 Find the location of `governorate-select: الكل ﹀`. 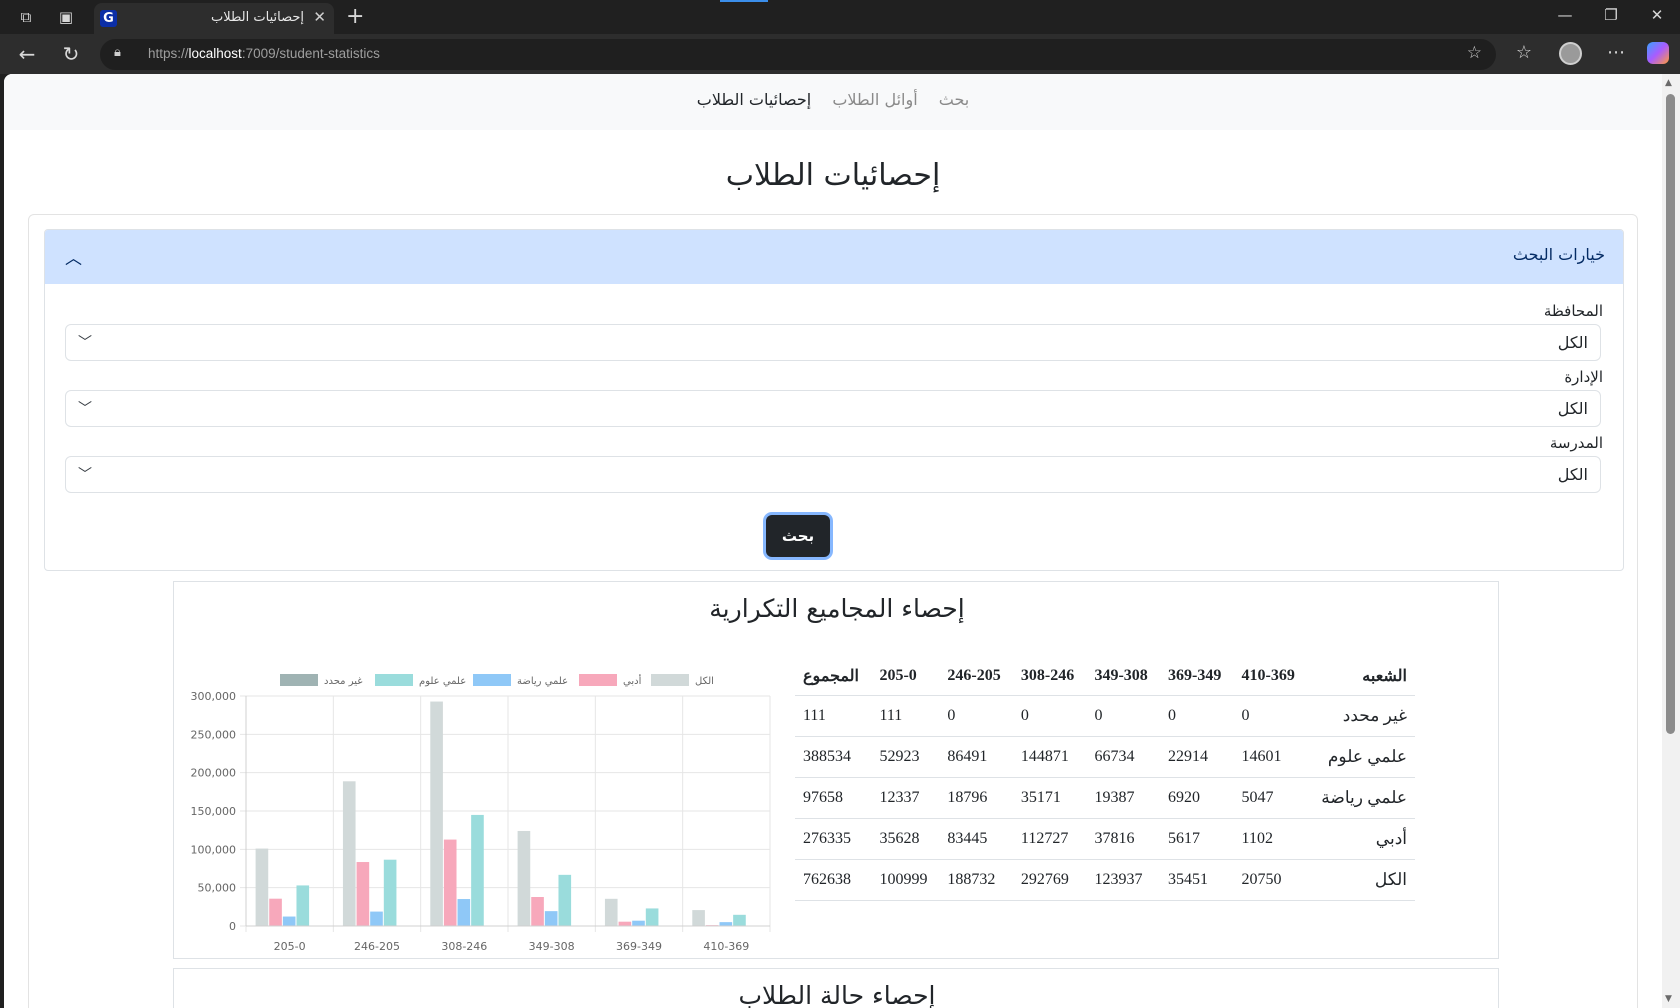

governorate-select: الكل ﹀ is located at coordinates (833, 342).